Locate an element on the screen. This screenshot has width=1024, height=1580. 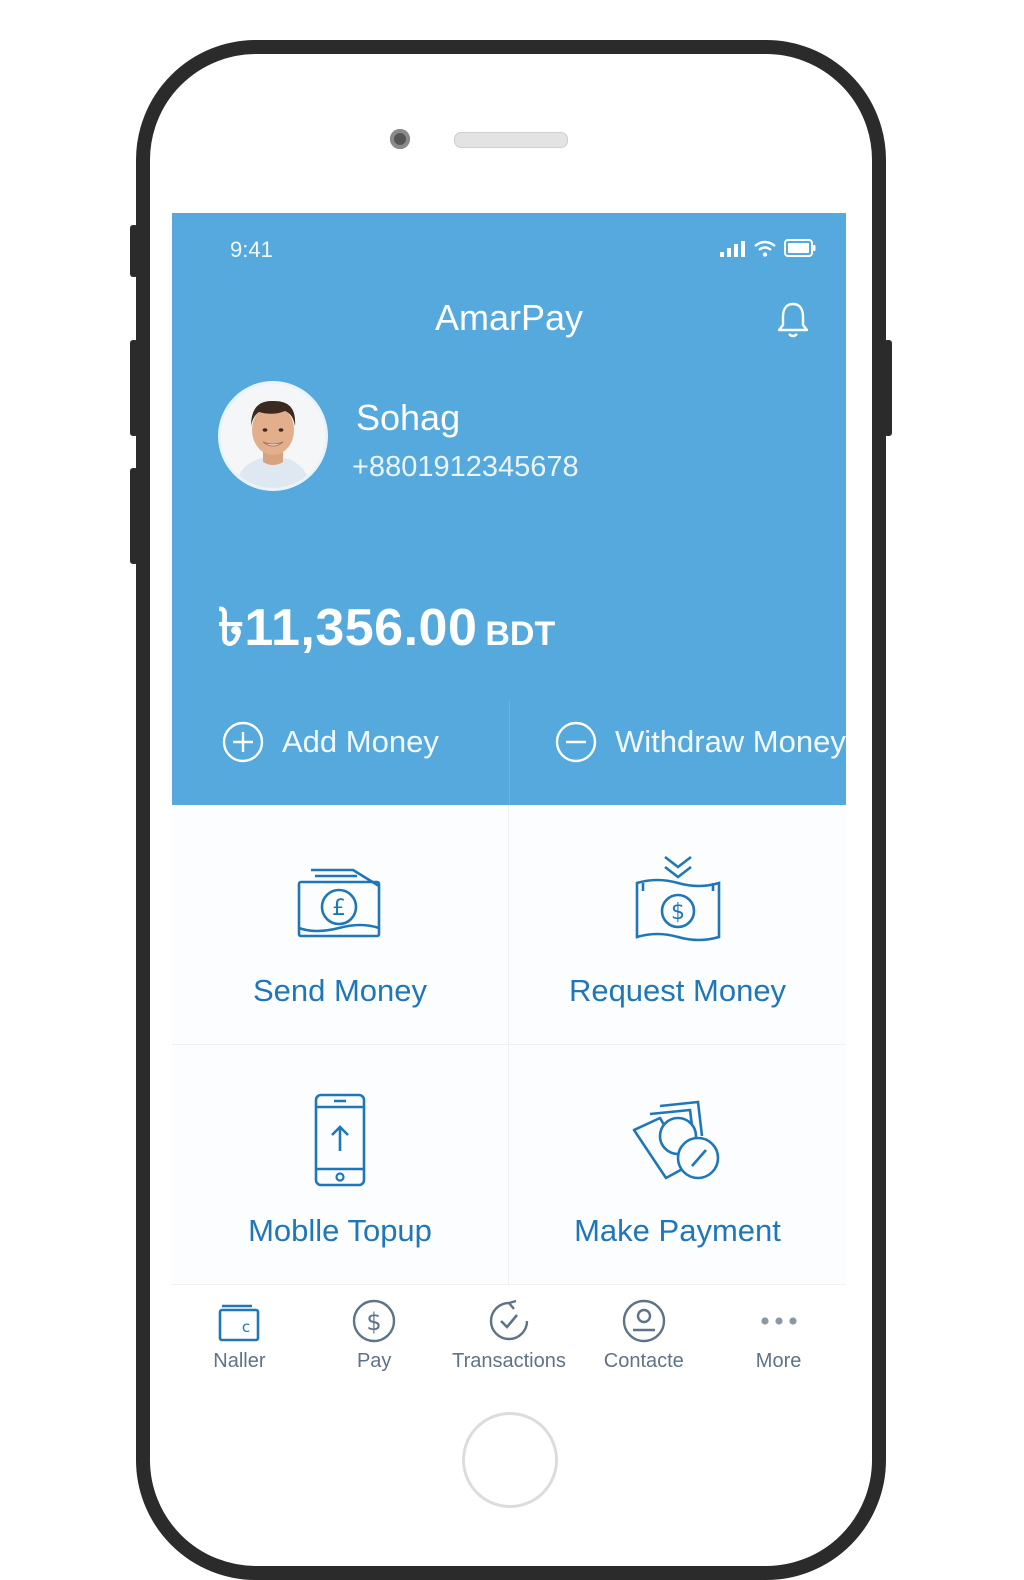
wifi-icon is located at coordinates (765, 248).